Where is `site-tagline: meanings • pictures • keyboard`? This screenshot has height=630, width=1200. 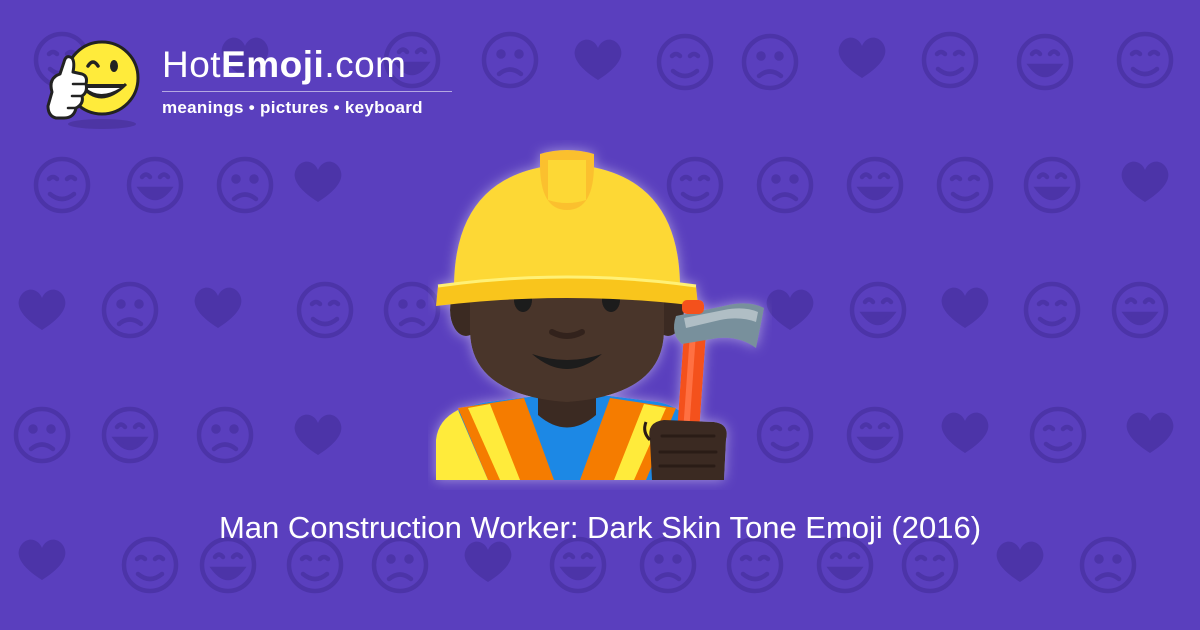
site-tagline: meanings • pictures • keyboard is located at coordinates (292, 107).